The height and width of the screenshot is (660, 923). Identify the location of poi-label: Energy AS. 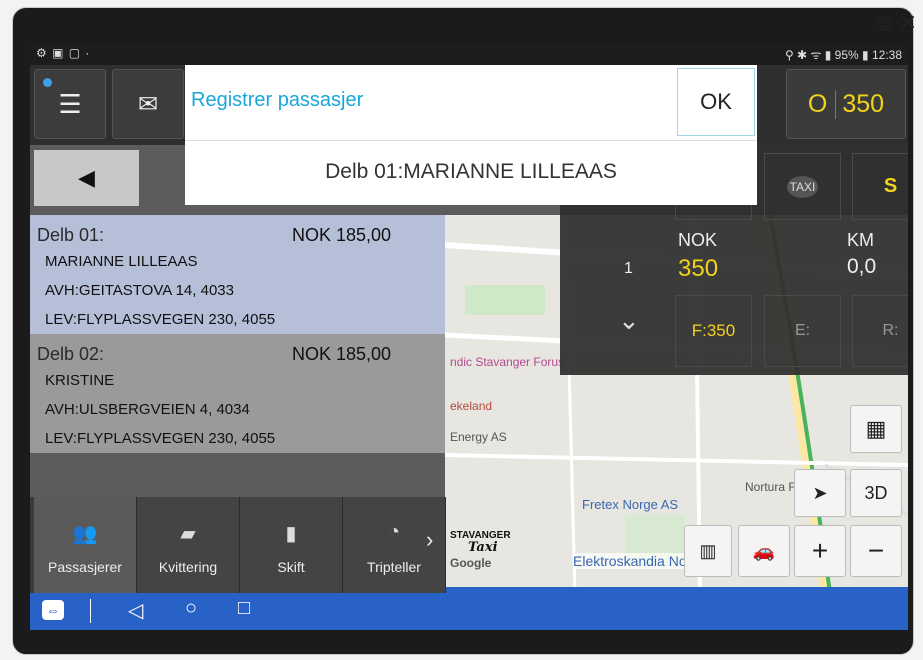
(478, 437).